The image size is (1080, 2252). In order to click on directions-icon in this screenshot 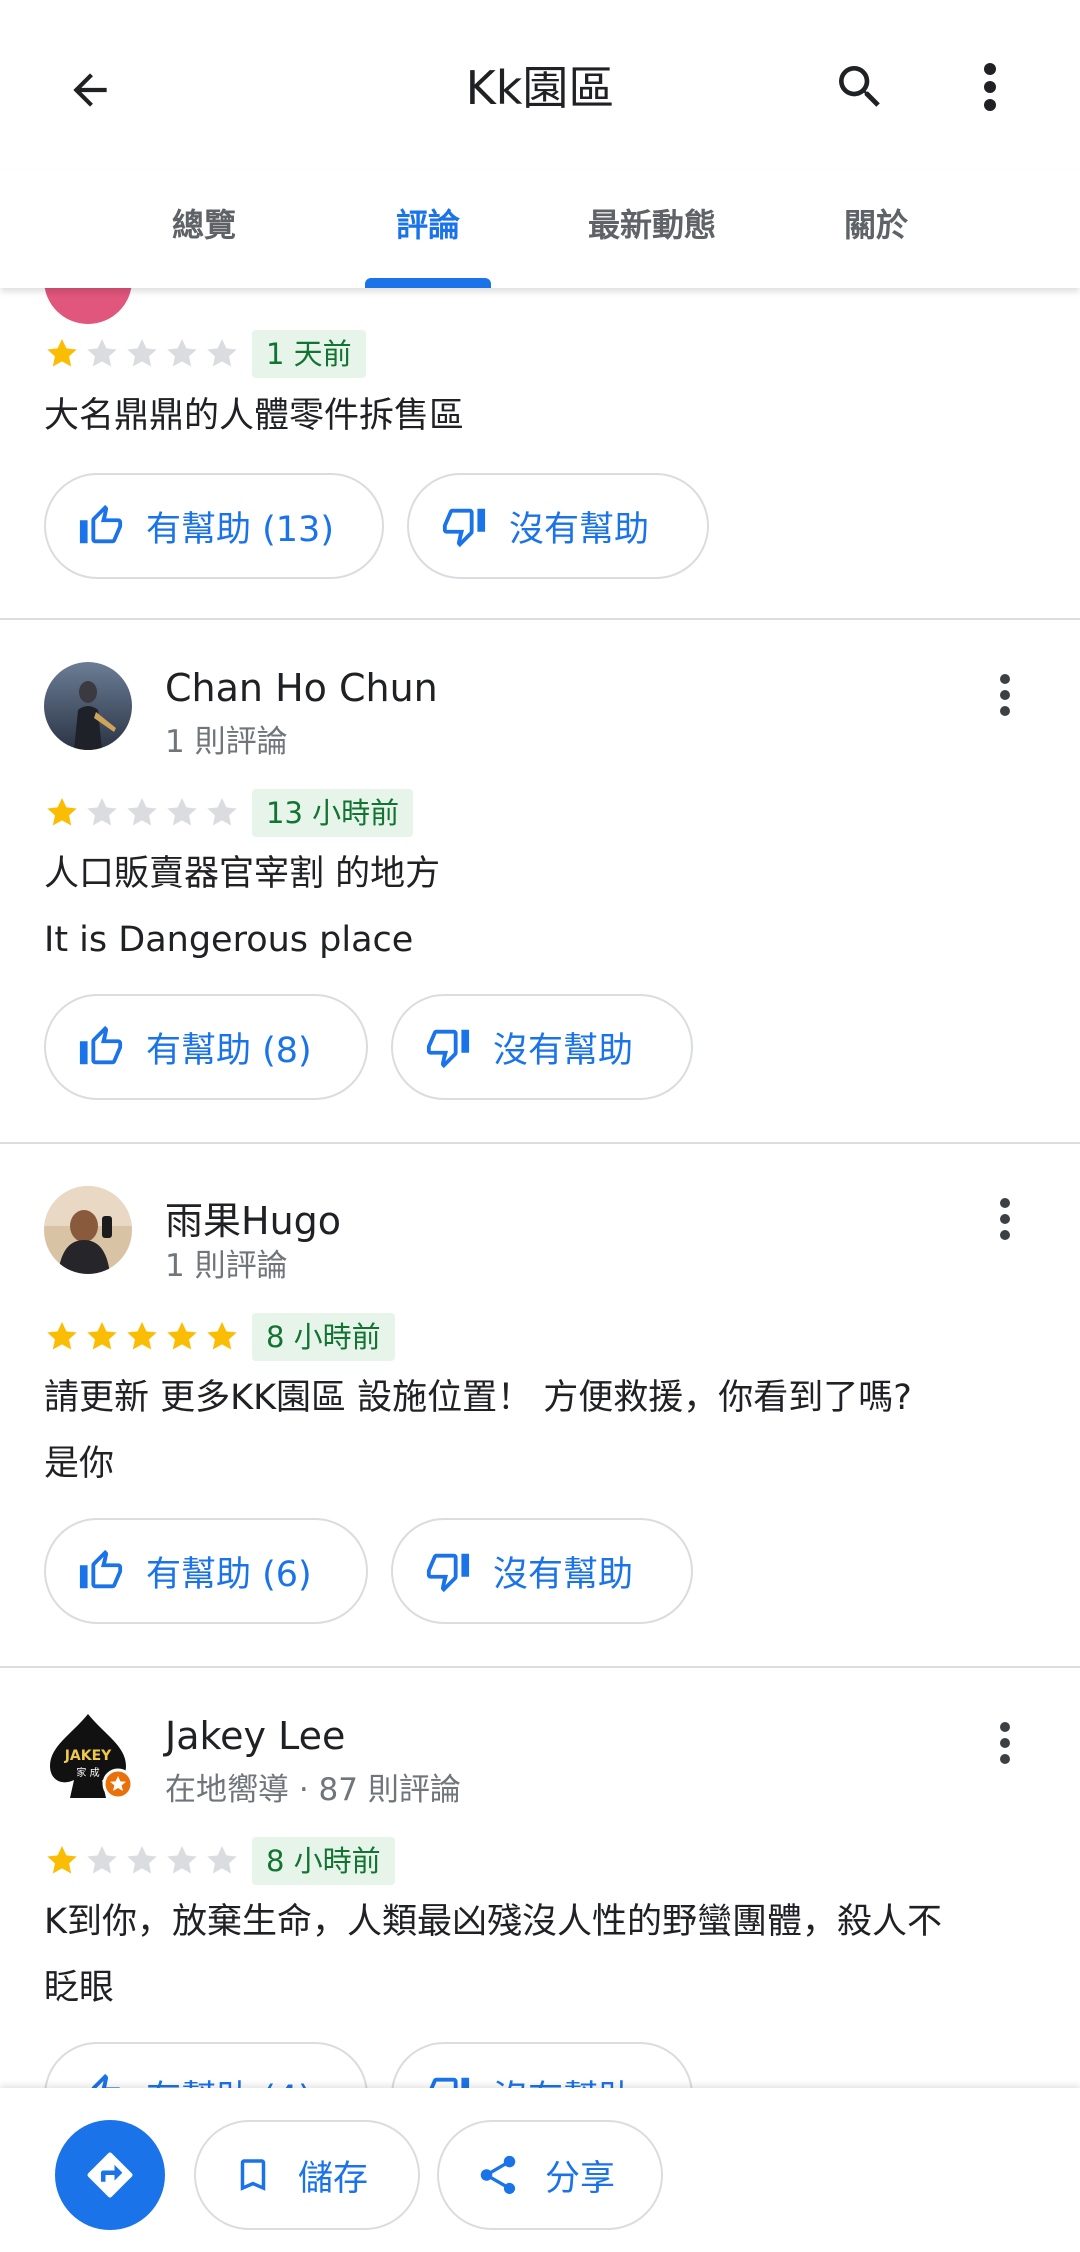, I will do `click(110, 2175)`.